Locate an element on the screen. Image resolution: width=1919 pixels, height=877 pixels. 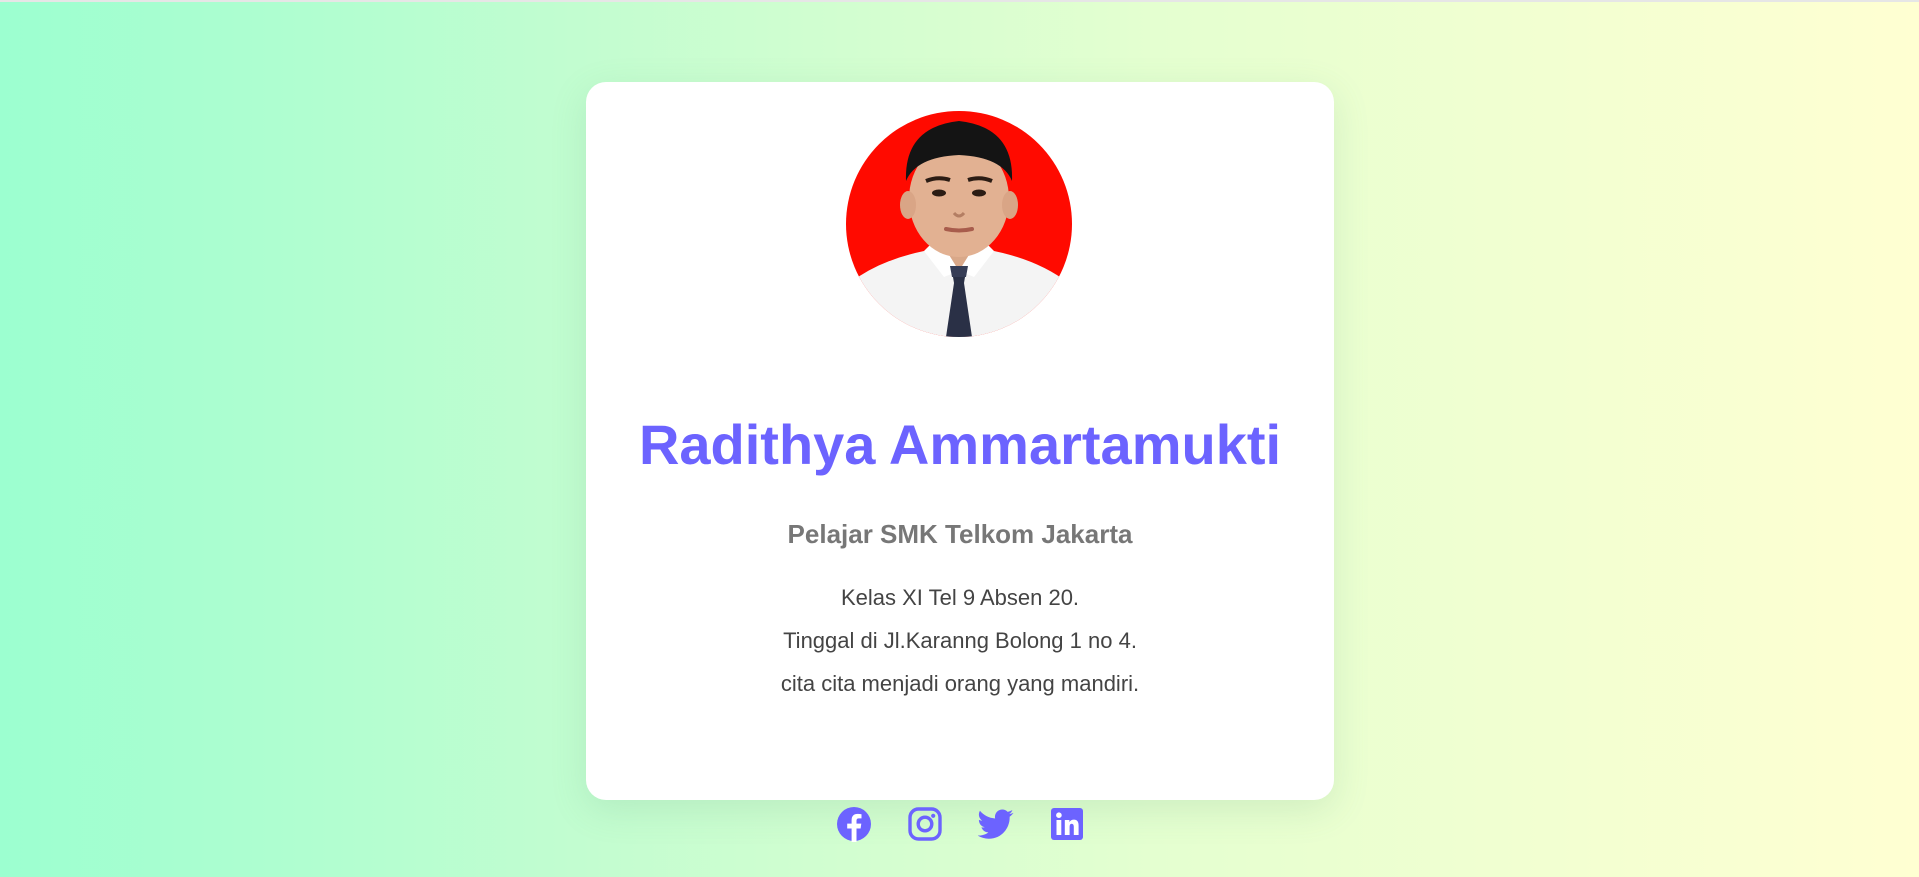
twitter-icon is located at coordinates (996, 824).